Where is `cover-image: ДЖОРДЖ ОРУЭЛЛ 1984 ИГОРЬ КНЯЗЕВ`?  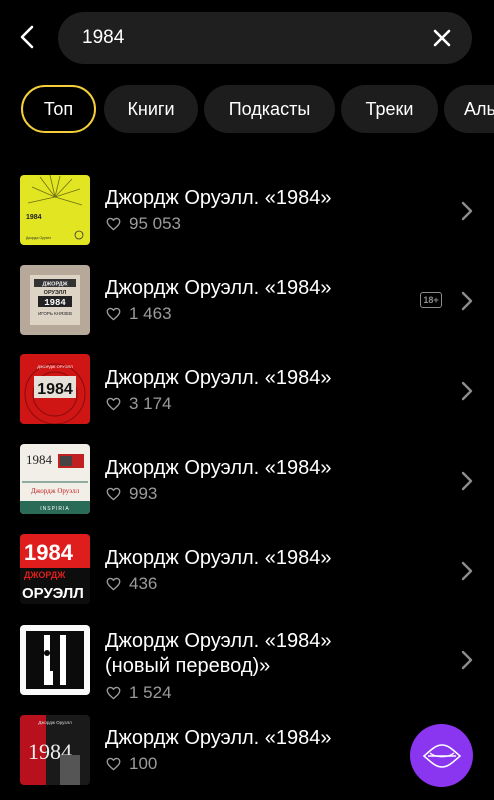
cover-image: ДЖОРДЖ ОРУЭЛЛ 1984 ИГОРЬ КНЯЗЕВ is located at coordinates (55, 300).